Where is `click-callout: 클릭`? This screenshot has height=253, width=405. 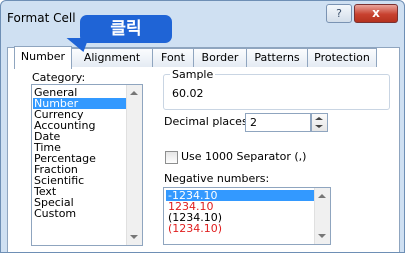 click-callout: 클릭 is located at coordinates (126, 29).